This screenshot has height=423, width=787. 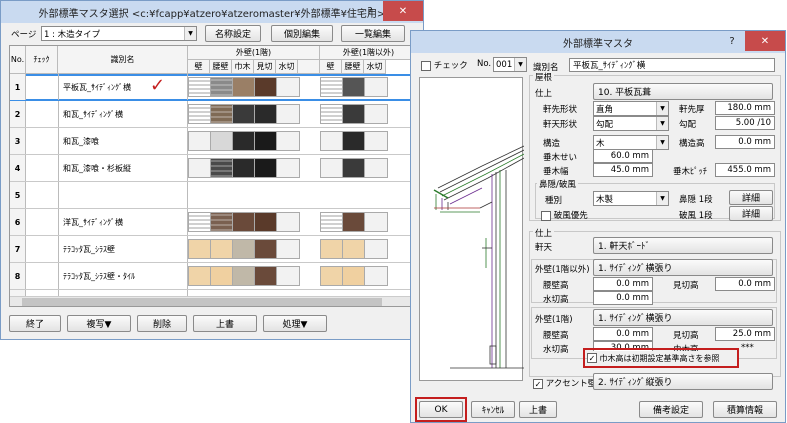 I want to click on dialog-overwrite-button: 上書, so click(x=538, y=409).